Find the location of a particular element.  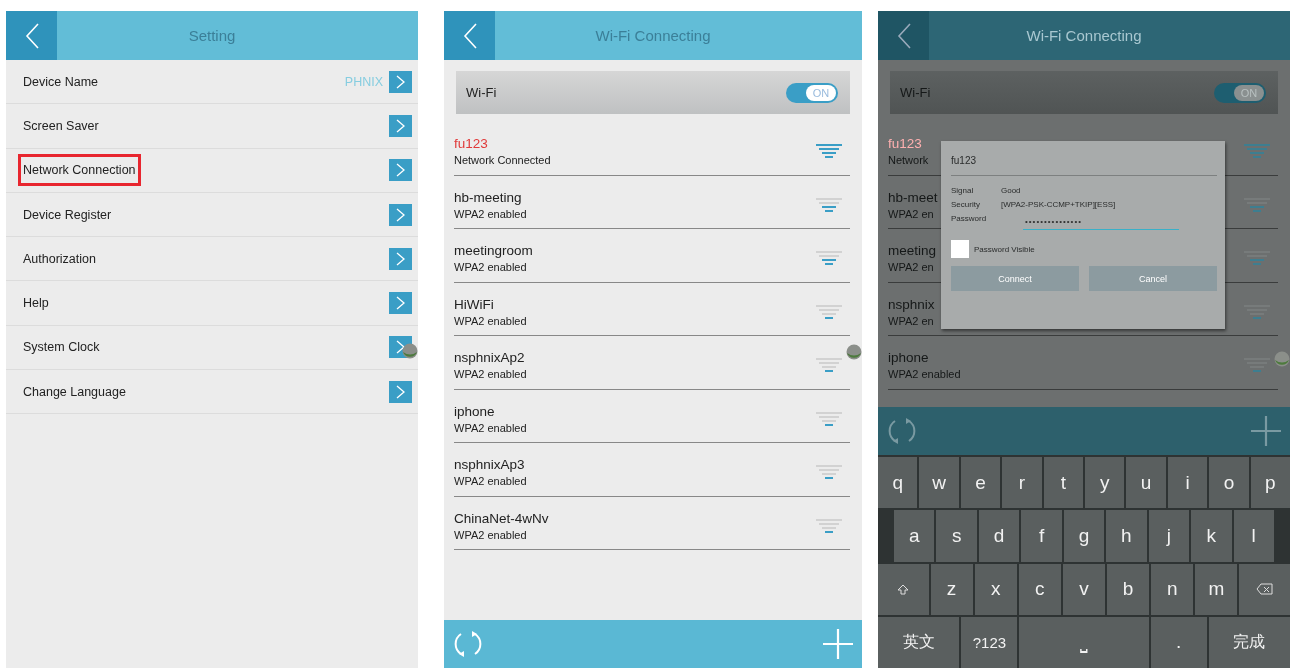

setting-label: Authorization is located at coordinates (59, 258).